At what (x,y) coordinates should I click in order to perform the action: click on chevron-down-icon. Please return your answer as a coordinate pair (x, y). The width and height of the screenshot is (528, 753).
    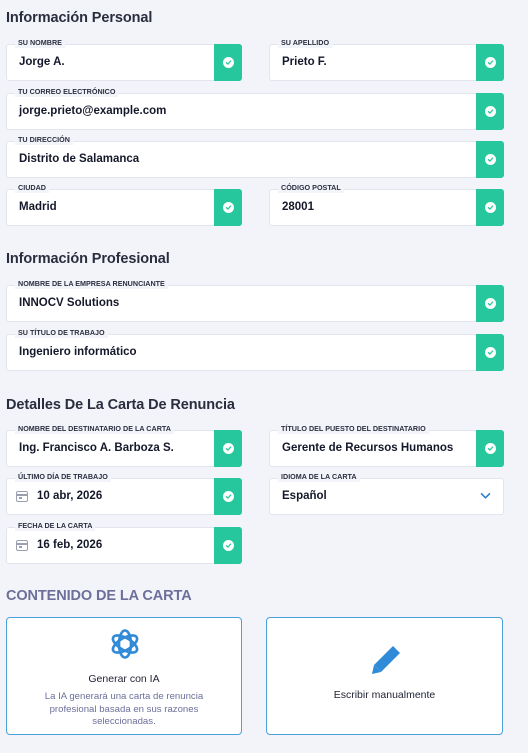
    Looking at the image, I should click on (485, 496).